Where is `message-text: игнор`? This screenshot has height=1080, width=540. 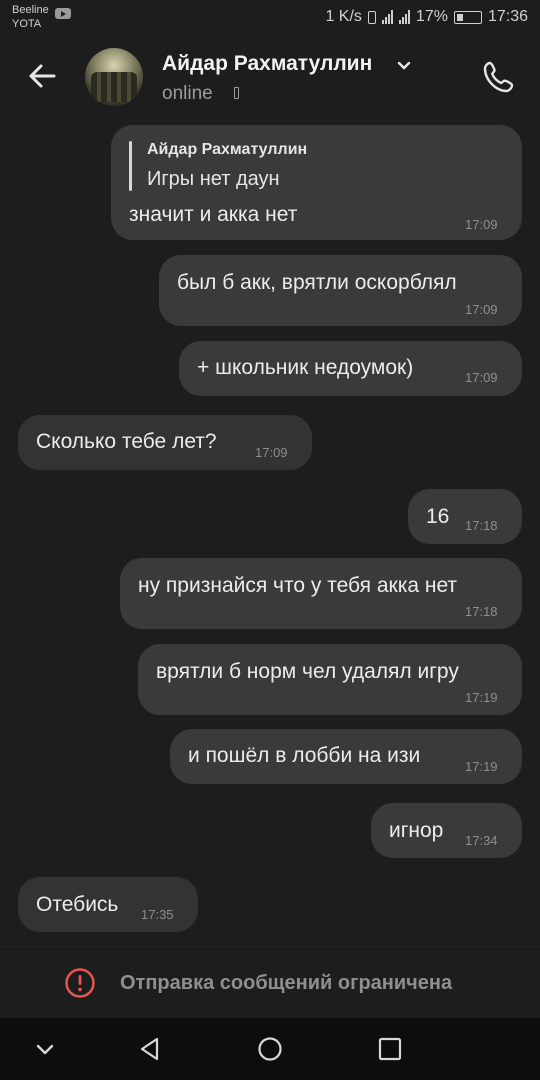 message-text: игнор is located at coordinates (416, 830).